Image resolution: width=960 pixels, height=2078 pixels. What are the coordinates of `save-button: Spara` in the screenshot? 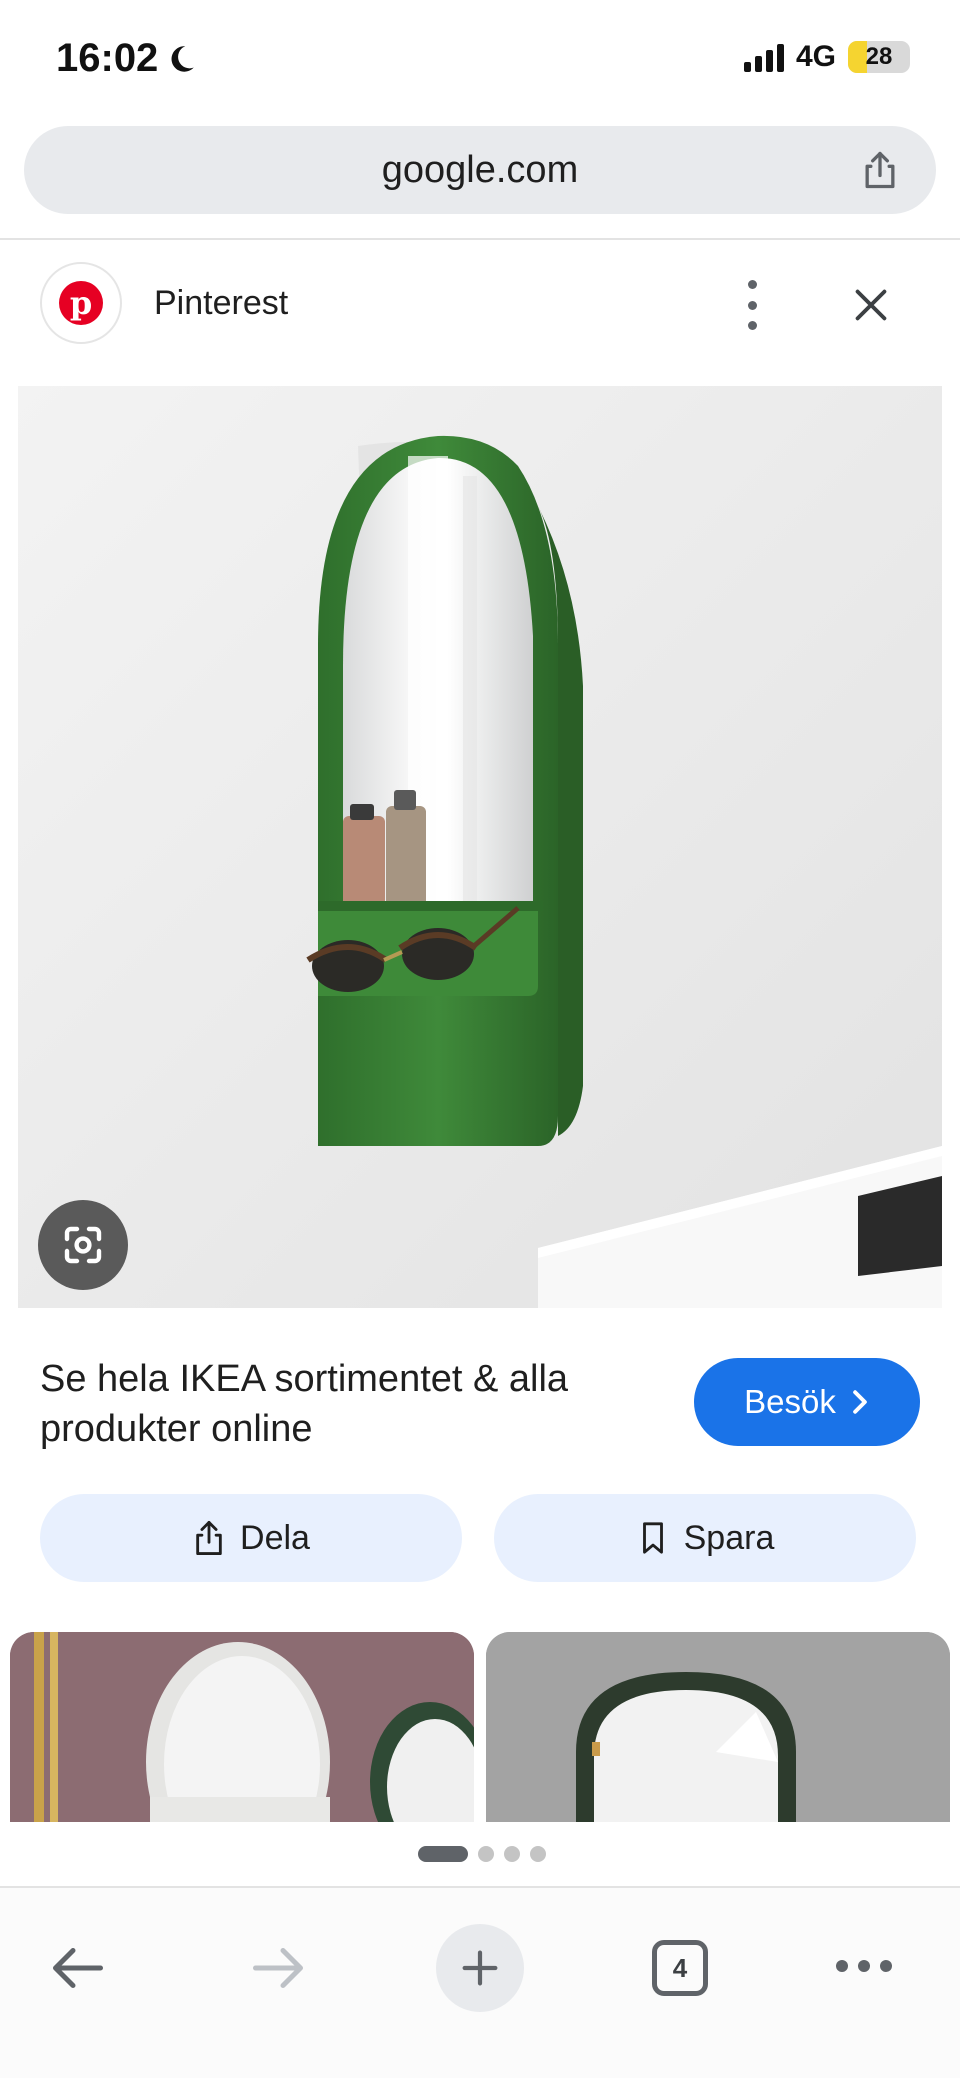 It's located at (705, 1538).